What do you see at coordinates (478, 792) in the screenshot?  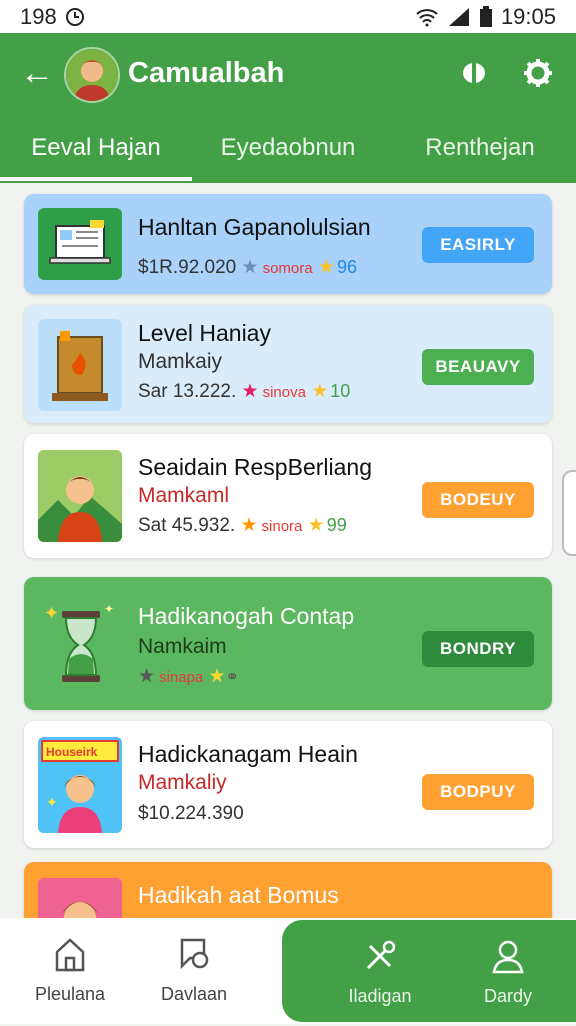 I see `card-action-button: BODPUY` at bounding box center [478, 792].